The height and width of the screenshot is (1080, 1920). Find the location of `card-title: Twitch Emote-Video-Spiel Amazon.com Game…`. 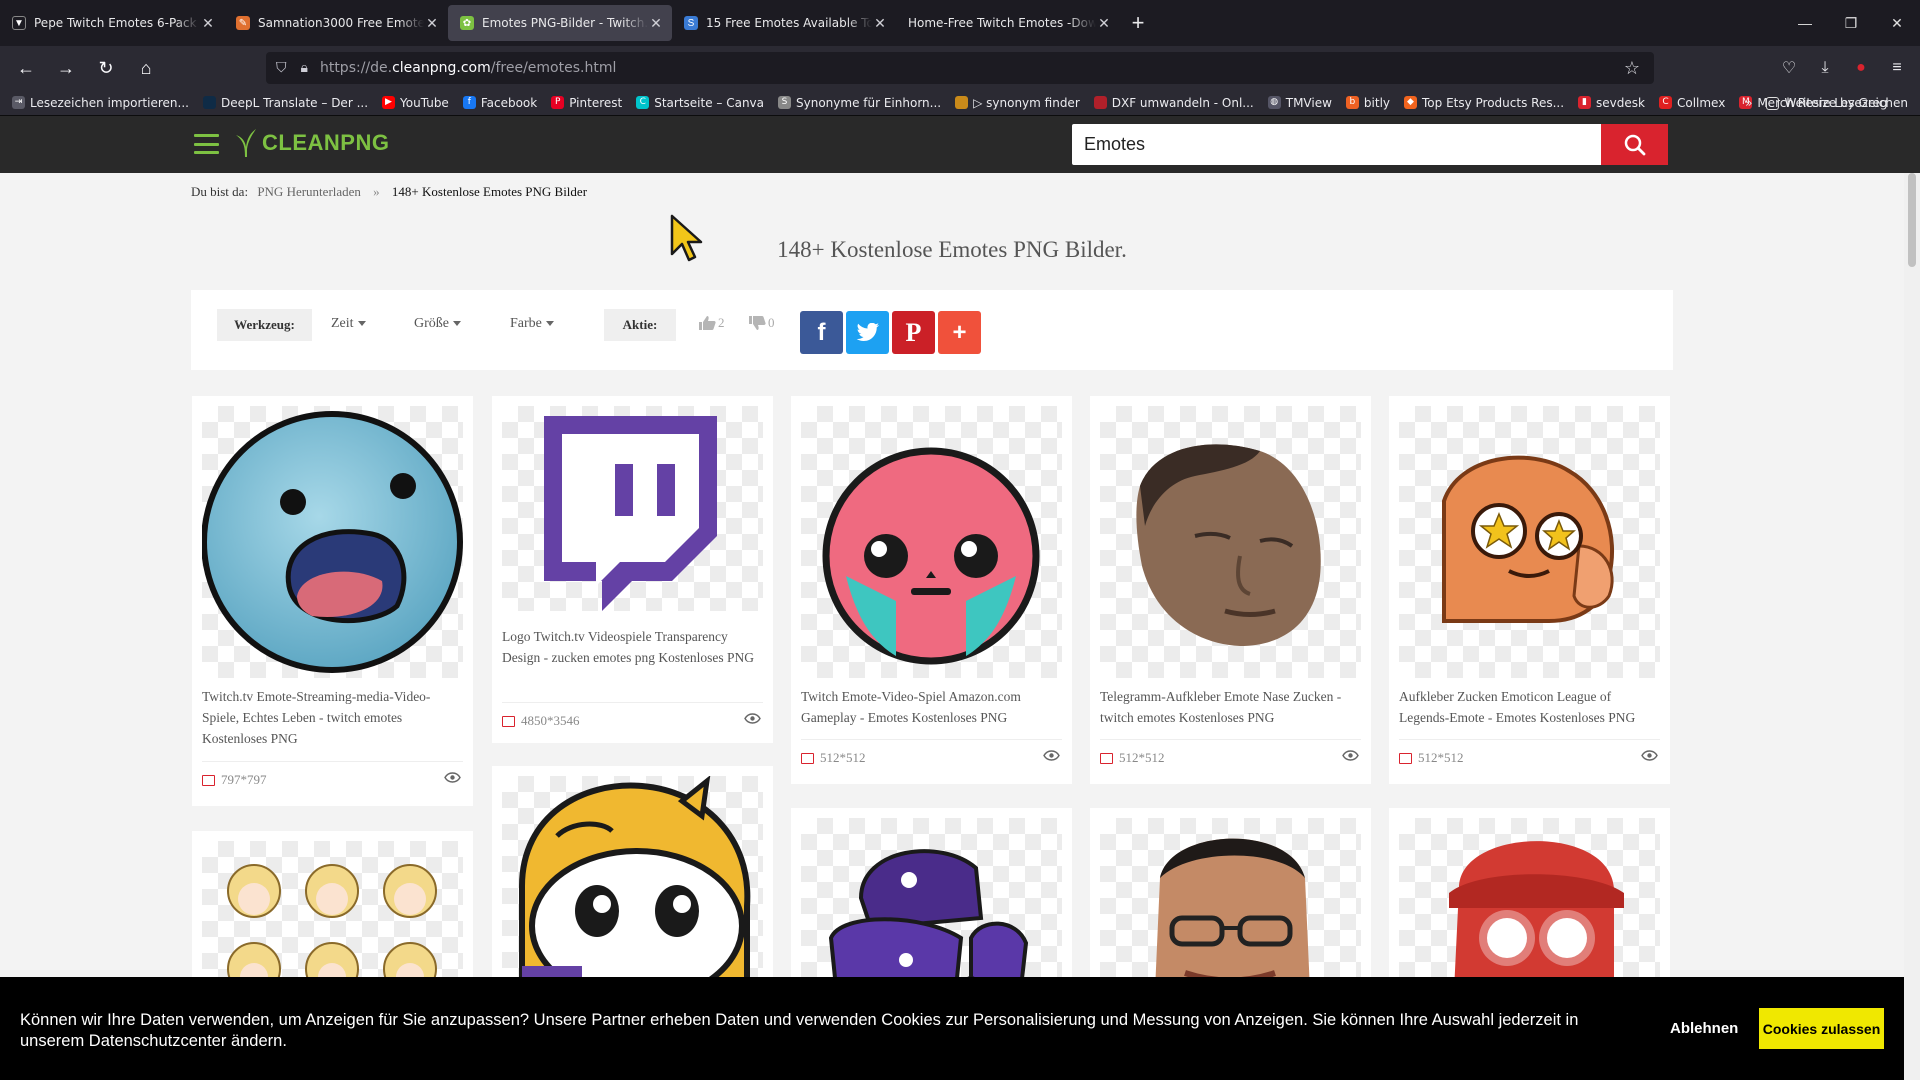

card-title: Twitch Emote-Video-Spiel Amazon.com Game… is located at coordinates (931, 707).